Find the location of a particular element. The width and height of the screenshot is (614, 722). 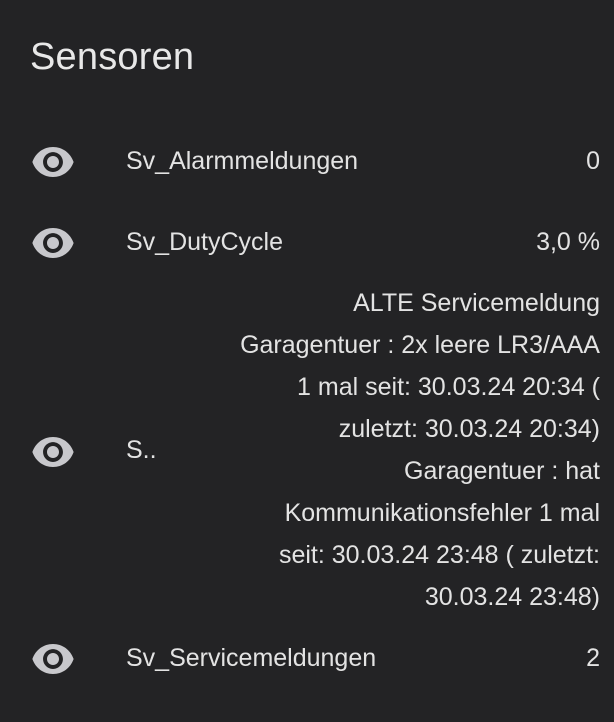

entity-name: Sv_DutyCycle is located at coordinates (204, 242).